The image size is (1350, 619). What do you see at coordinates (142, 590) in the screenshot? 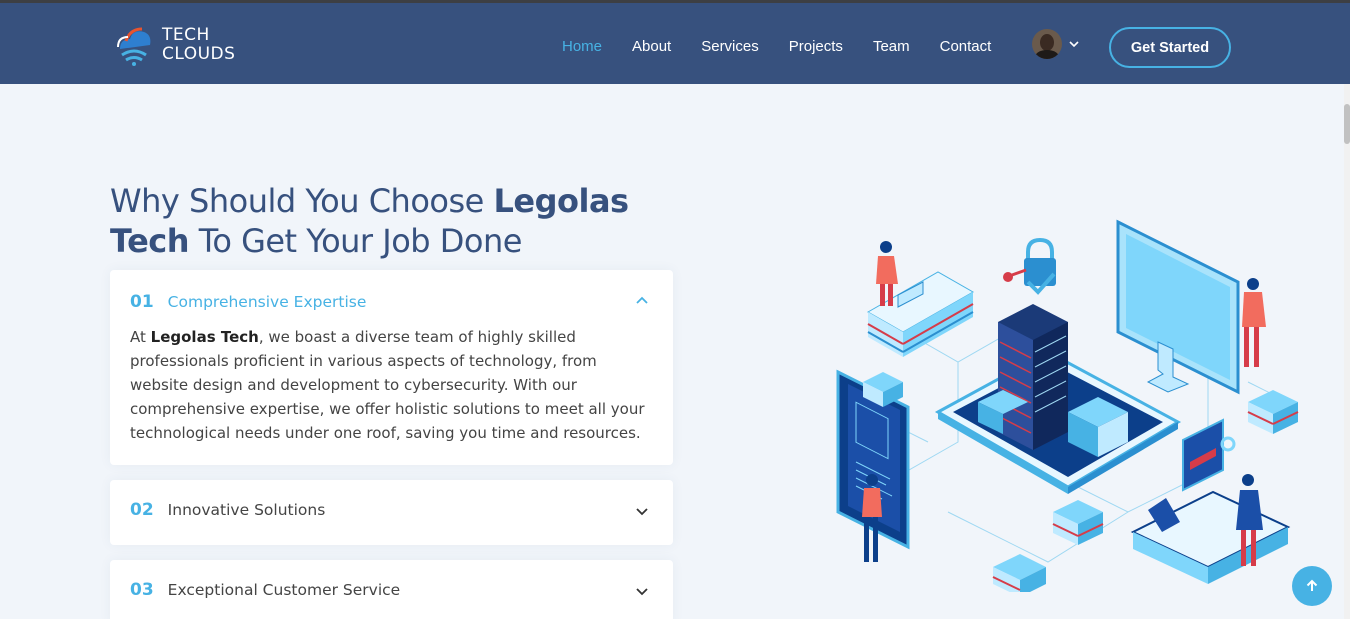
I see `accordion-number: 03` at bounding box center [142, 590].